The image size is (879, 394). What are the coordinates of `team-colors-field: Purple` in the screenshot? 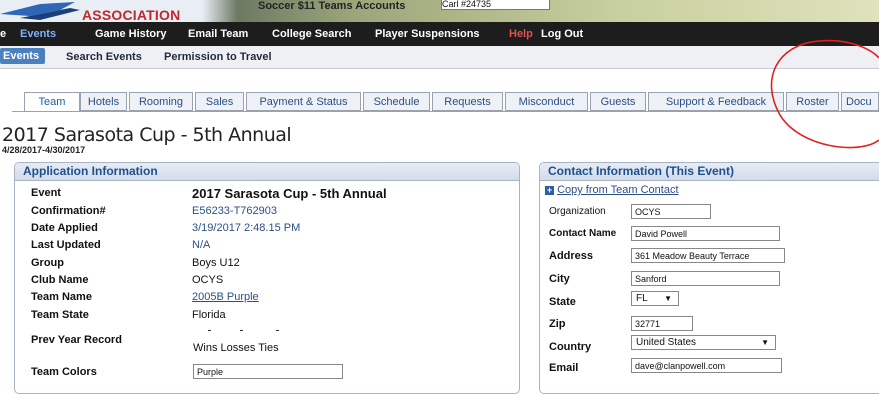 It's located at (268, 371).